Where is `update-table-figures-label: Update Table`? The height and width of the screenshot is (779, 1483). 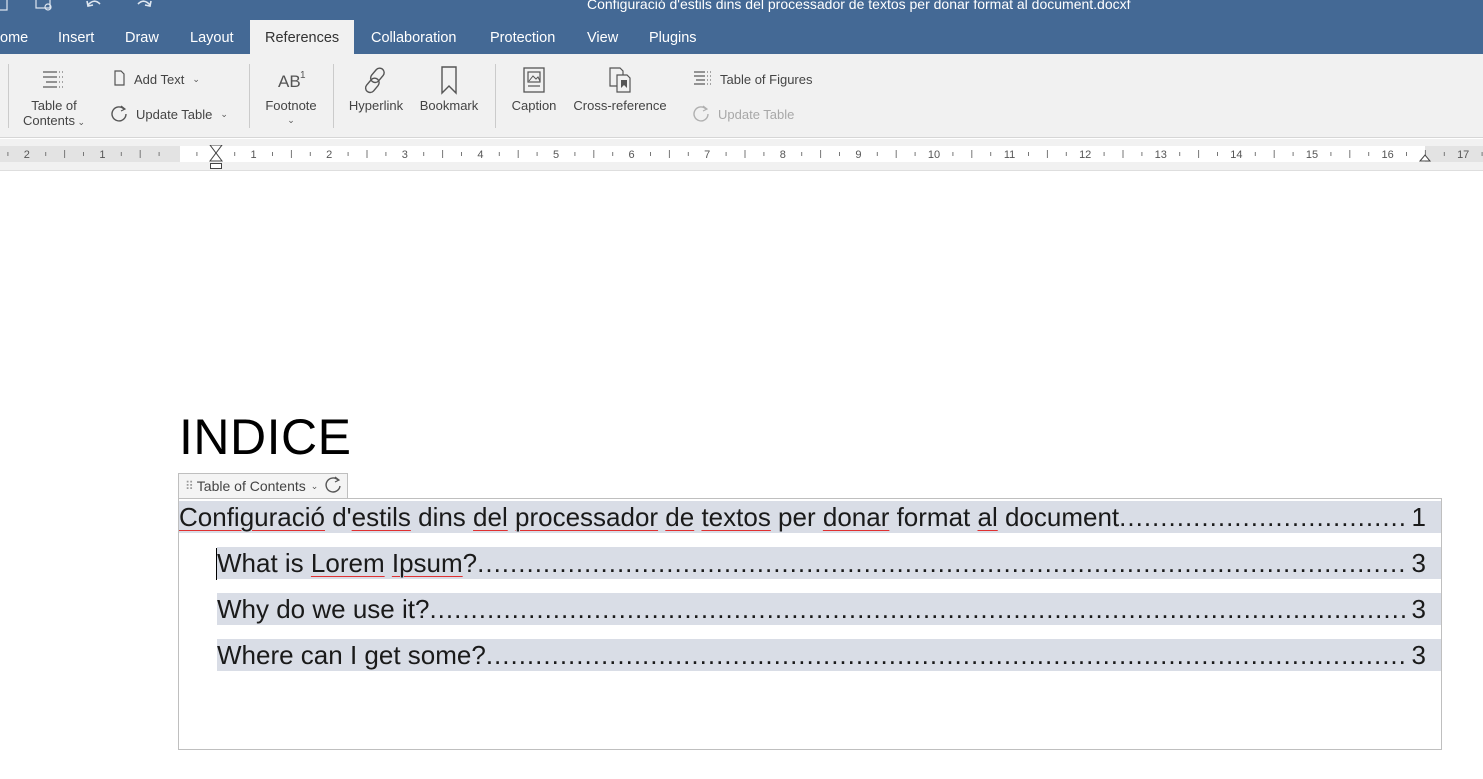 update-table-figures-label: Update Table is located at coordinates (756, 114).